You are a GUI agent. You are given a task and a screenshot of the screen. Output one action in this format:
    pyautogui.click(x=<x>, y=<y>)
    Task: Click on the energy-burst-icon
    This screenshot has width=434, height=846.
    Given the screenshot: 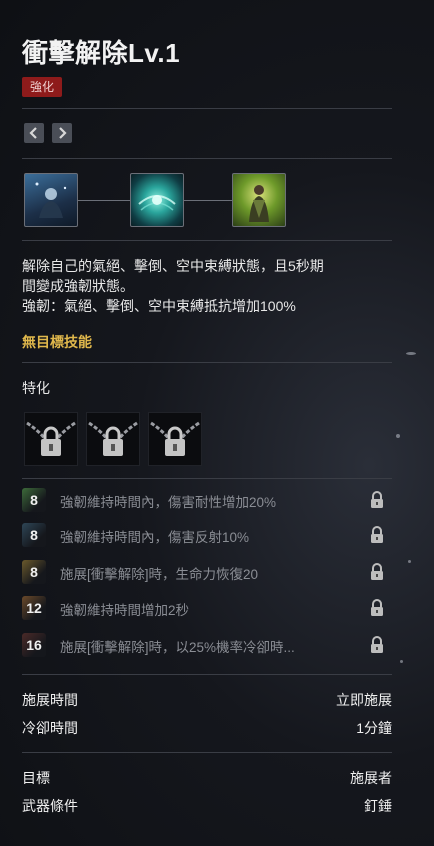 What is the action you would take?
    pyautogui.click(x=157, y=203)
    